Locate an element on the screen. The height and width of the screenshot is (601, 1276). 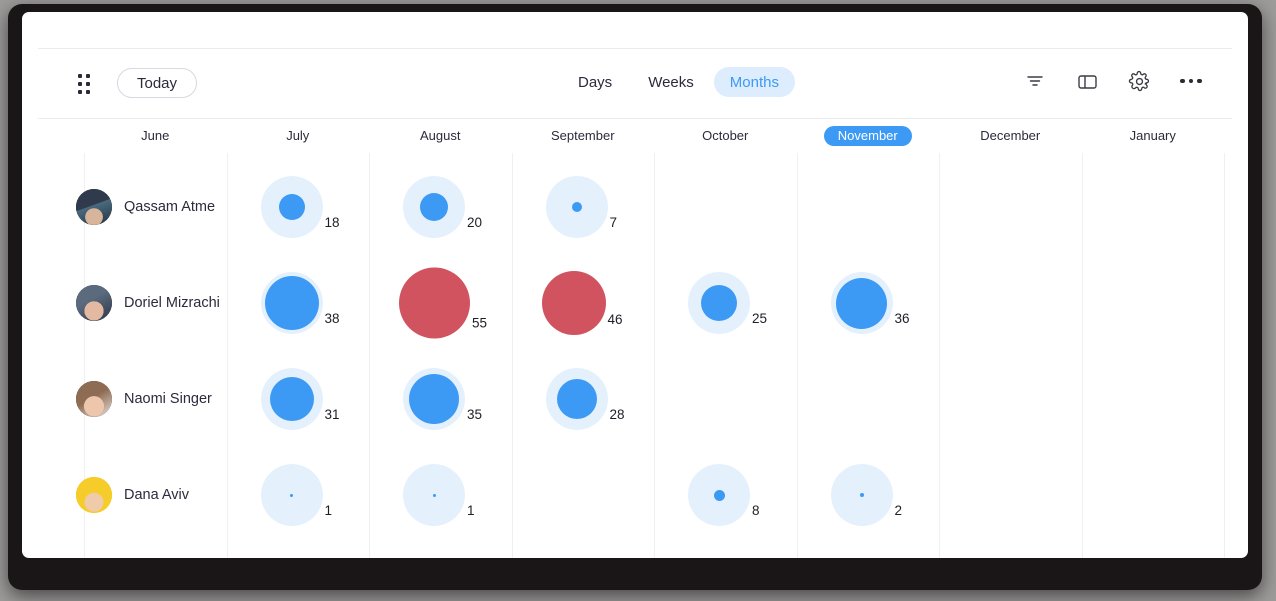
load-value-label: 36 is located at coordinates (902, 318).